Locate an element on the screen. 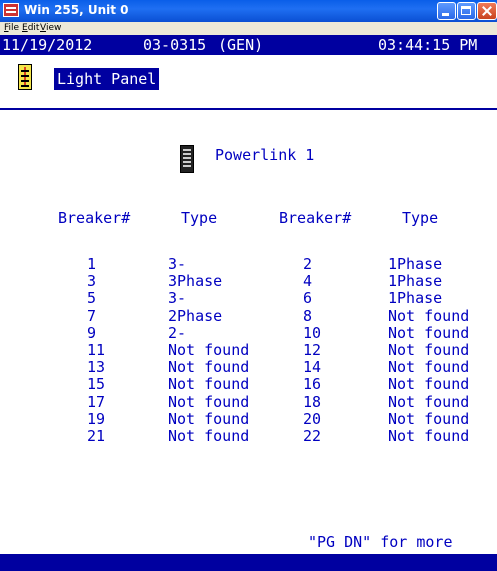 The width and height of the screenshot is (497, 571). table-cell-breaker-left: 19 is located at coordinates (96, 418).